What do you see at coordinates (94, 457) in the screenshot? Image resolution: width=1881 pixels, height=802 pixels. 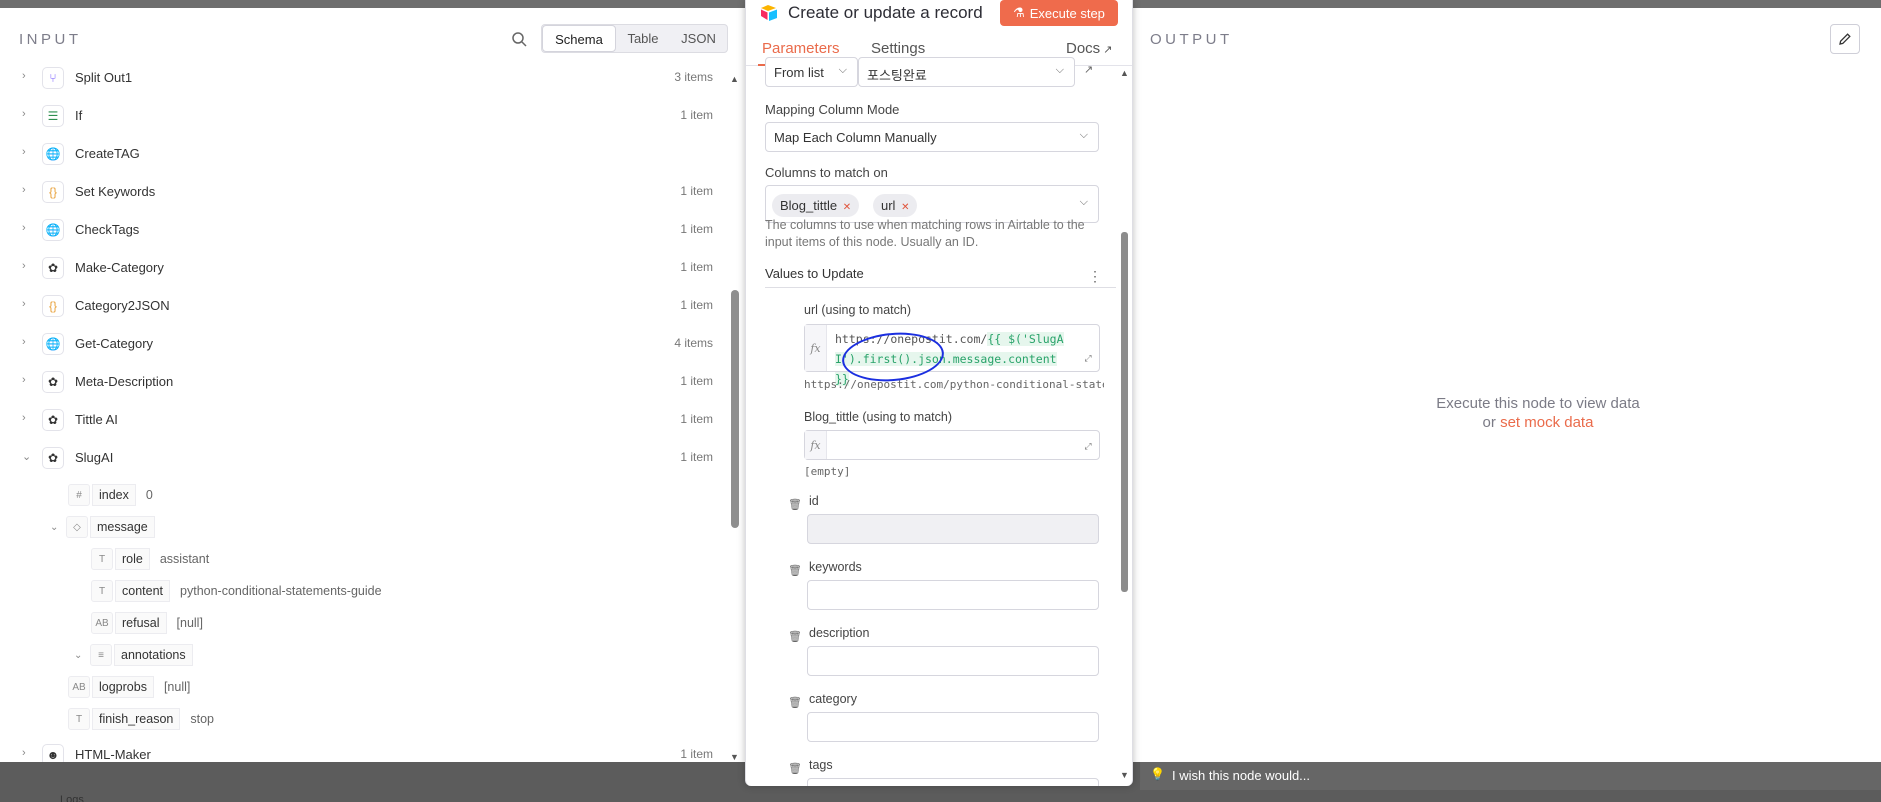 I see `node-name: SlugAI` at bounding box center [94, 457].